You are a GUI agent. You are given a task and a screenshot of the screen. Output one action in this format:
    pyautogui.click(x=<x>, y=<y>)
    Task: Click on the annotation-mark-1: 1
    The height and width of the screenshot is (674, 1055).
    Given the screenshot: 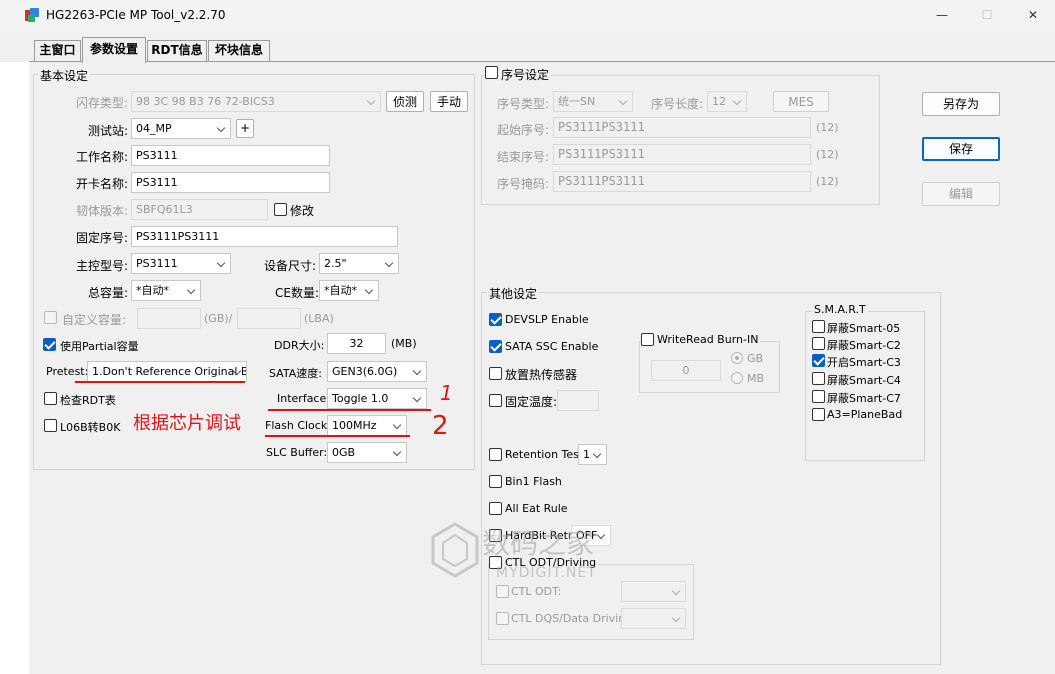 What is the action you would take?
    pyautogui.click(x=446, y=393)
    